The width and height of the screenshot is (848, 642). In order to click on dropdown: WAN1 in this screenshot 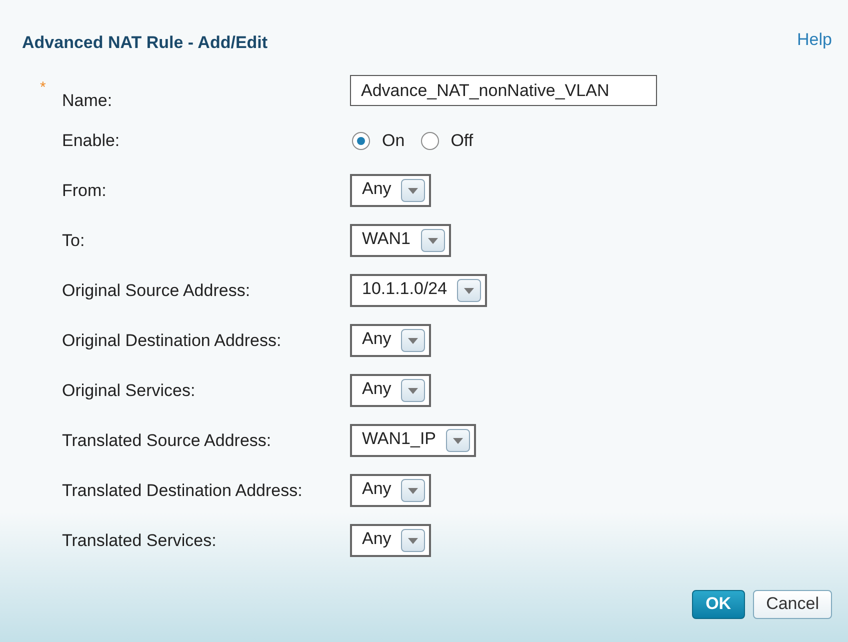, I will do `click(400, 240)`.